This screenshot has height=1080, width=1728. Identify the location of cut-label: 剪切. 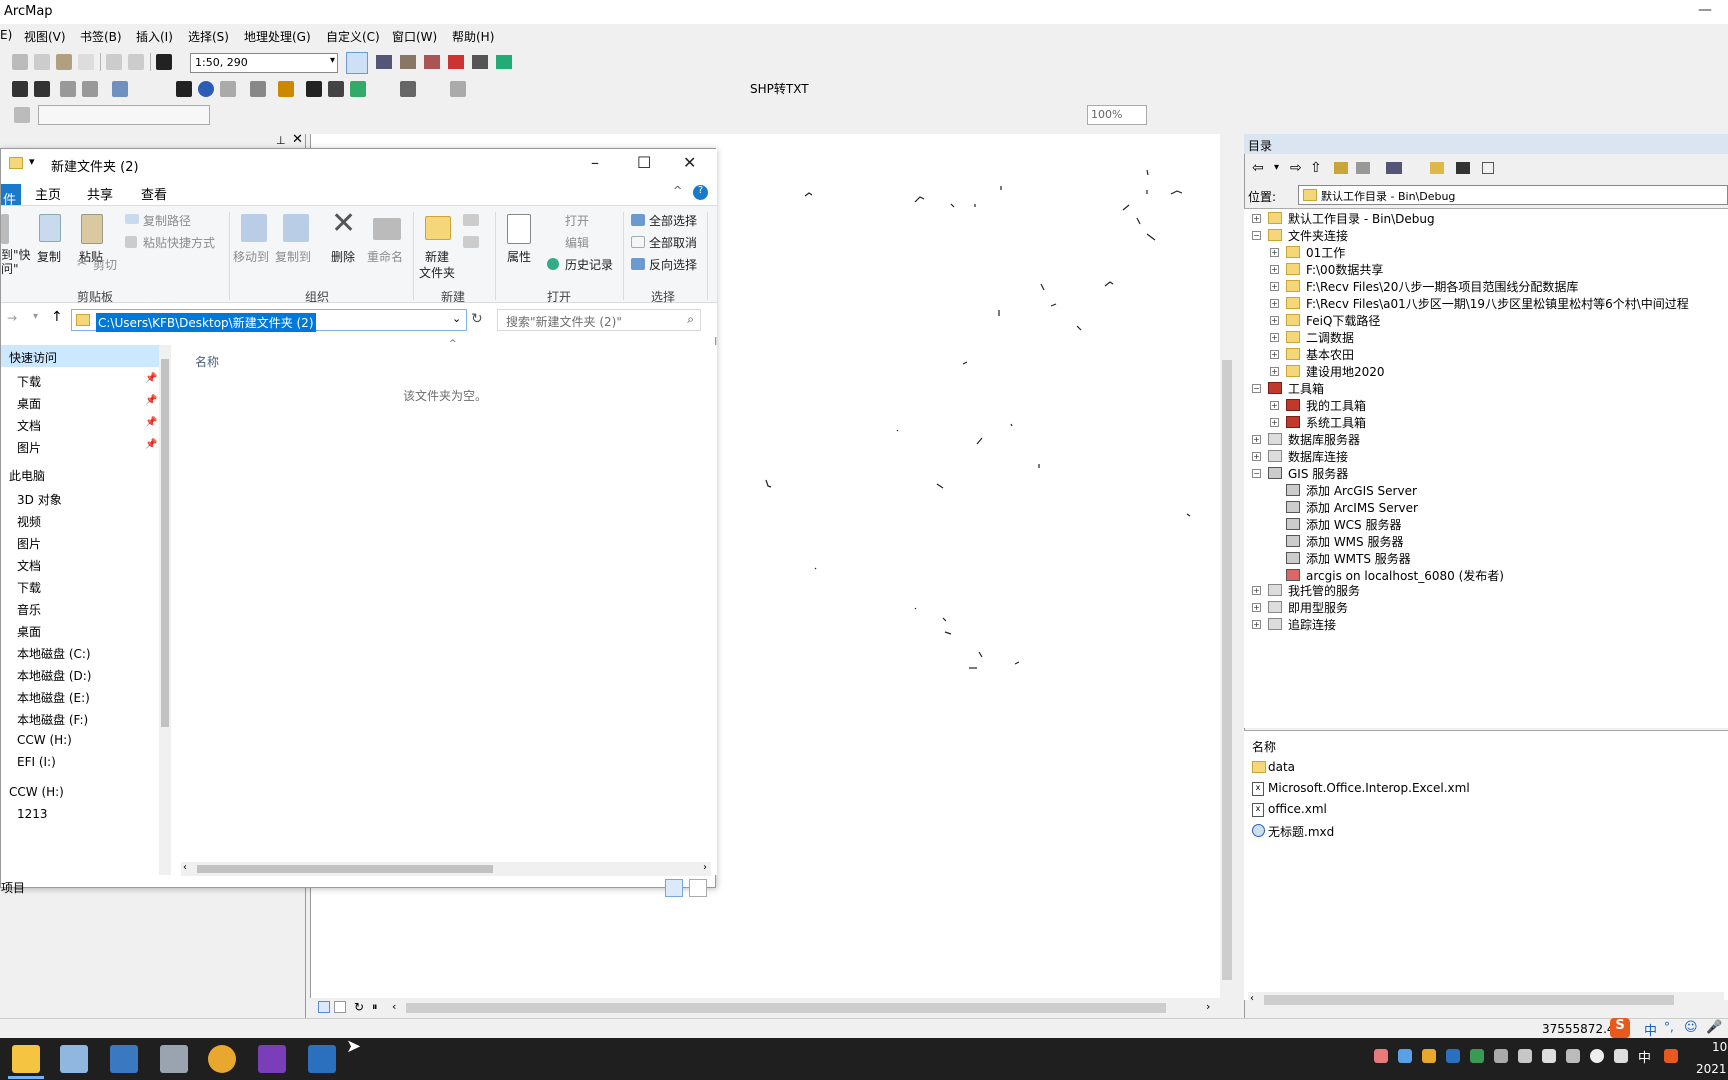
(105, 264).